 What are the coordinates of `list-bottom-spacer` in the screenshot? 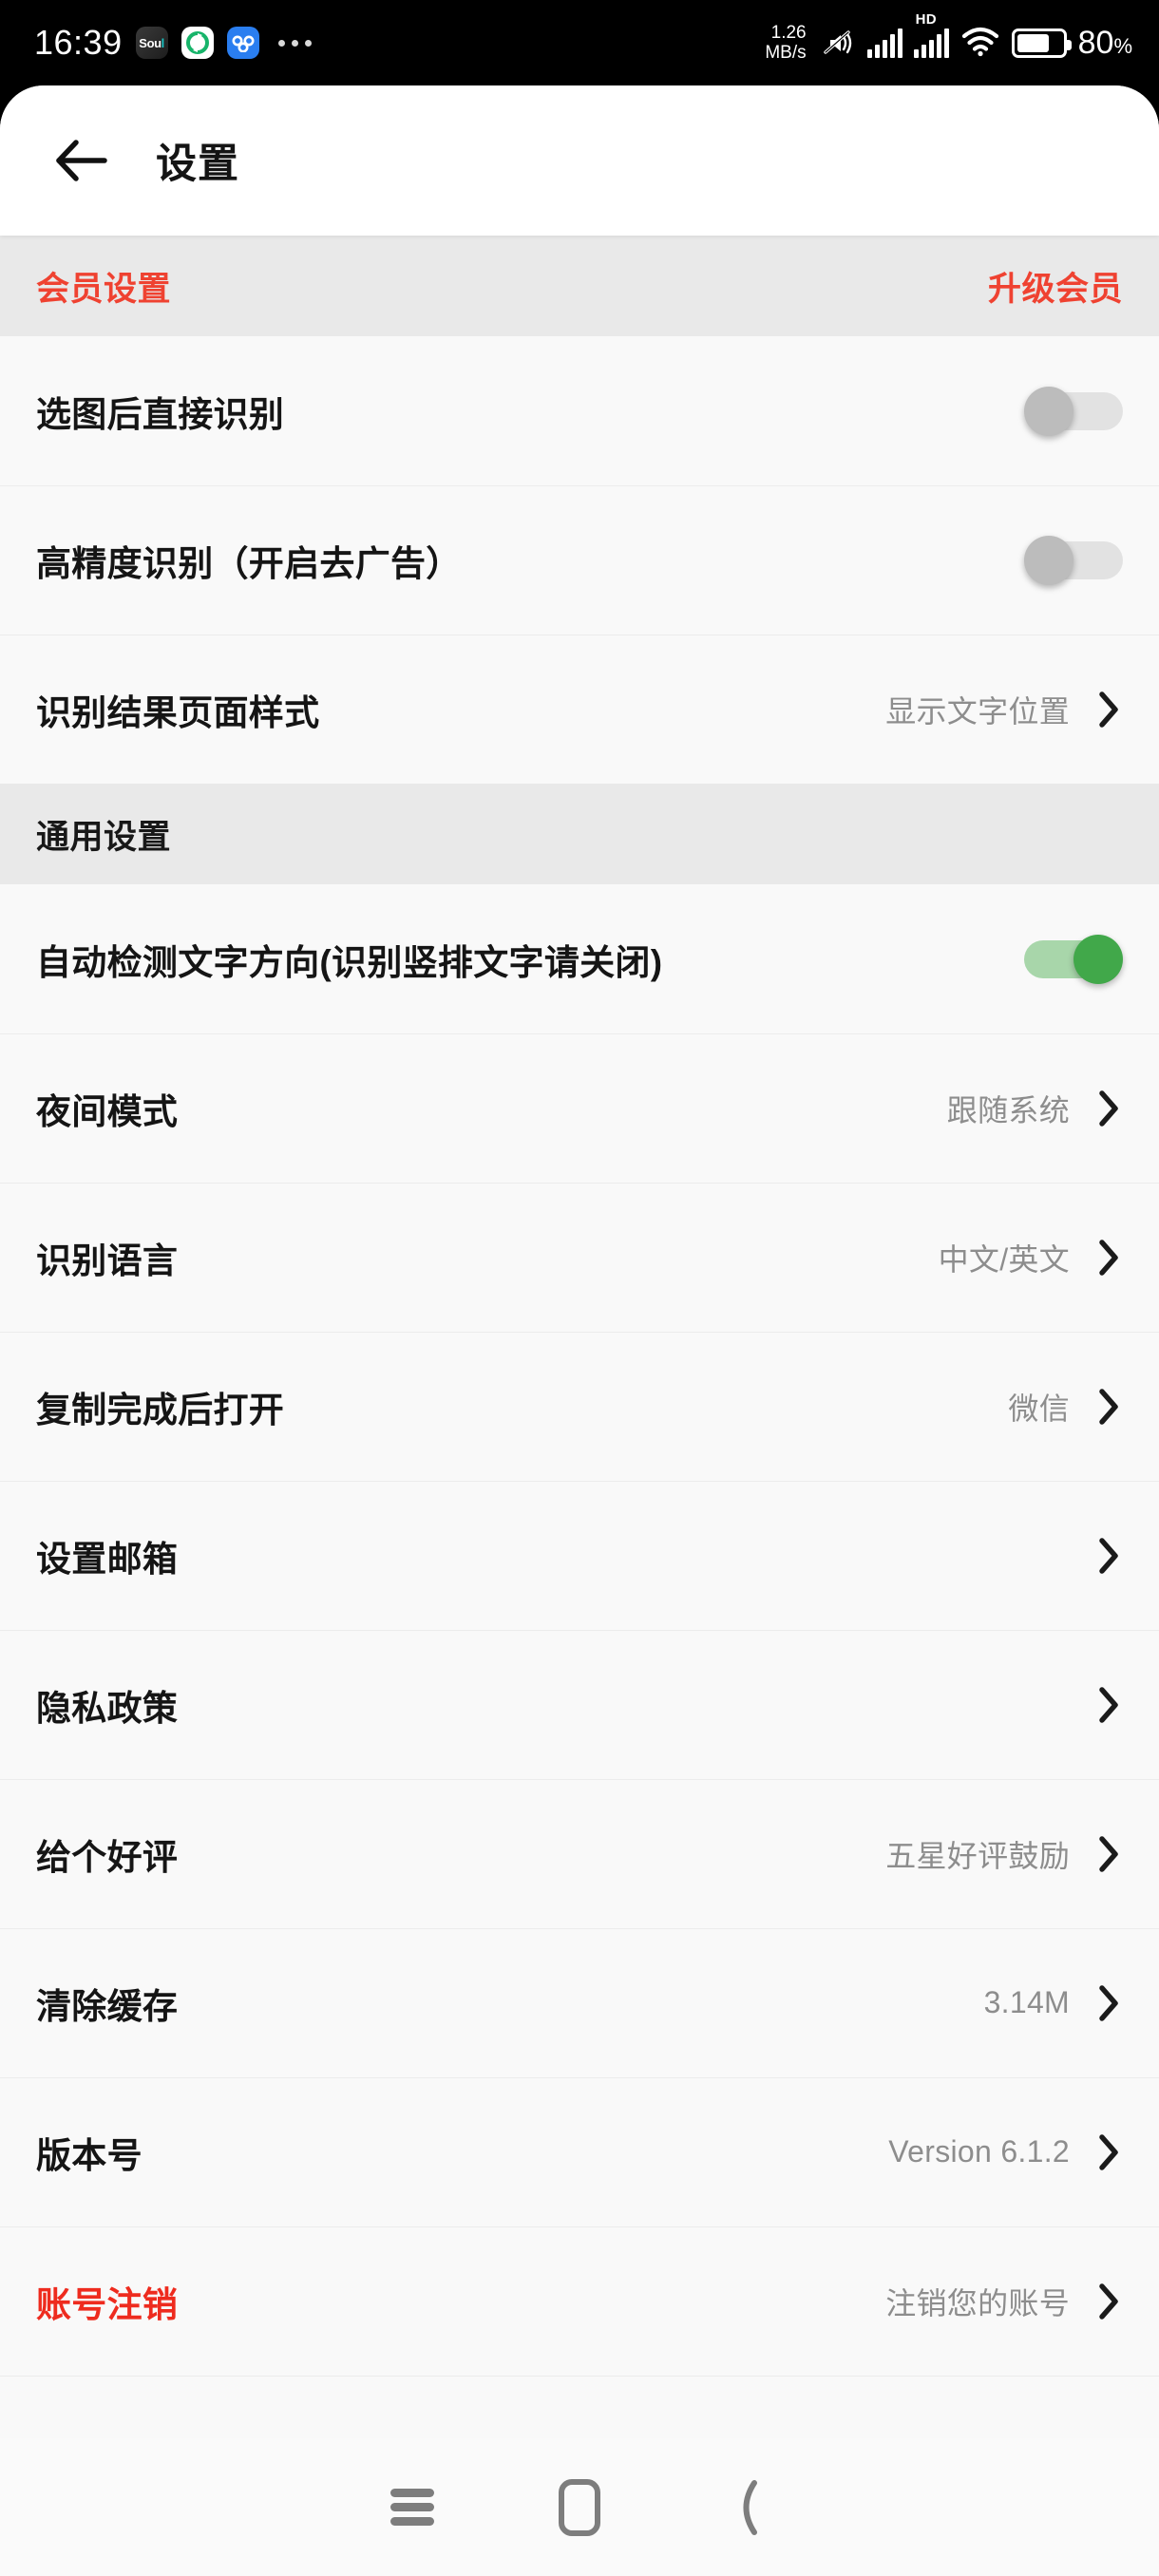 It's located at (579, 2407).